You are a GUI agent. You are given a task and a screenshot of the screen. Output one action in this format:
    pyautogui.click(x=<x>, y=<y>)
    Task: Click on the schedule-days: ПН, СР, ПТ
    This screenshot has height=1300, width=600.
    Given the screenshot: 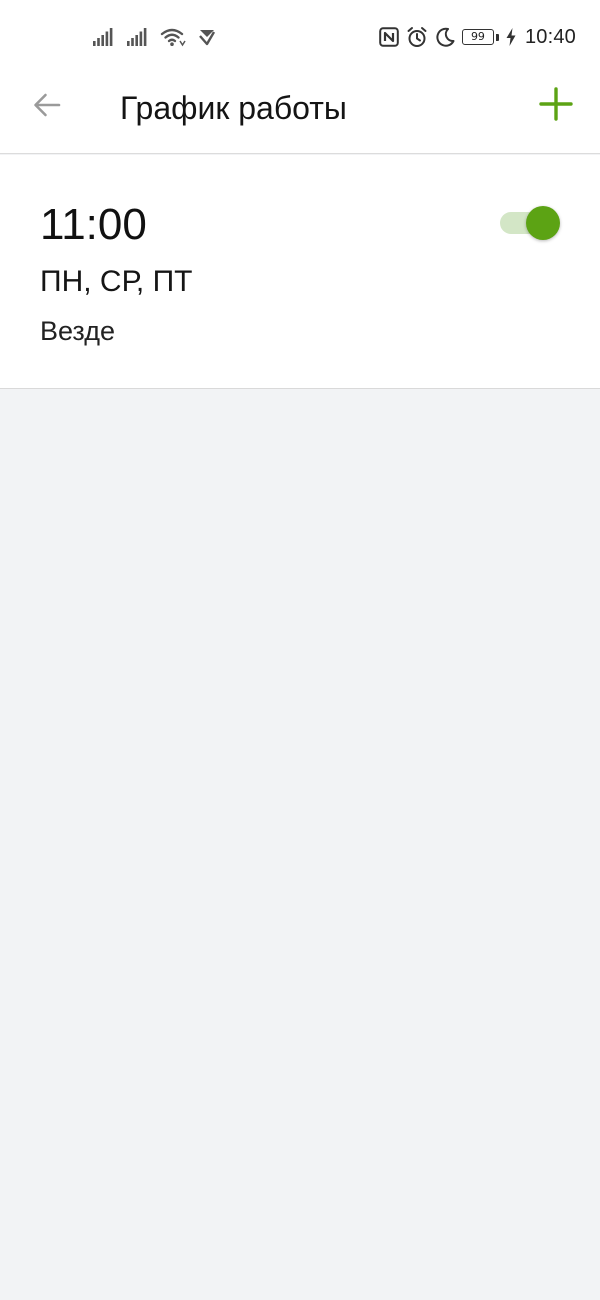 What is the action you would take?
    pyautogui.click(x=116, y=281)
    